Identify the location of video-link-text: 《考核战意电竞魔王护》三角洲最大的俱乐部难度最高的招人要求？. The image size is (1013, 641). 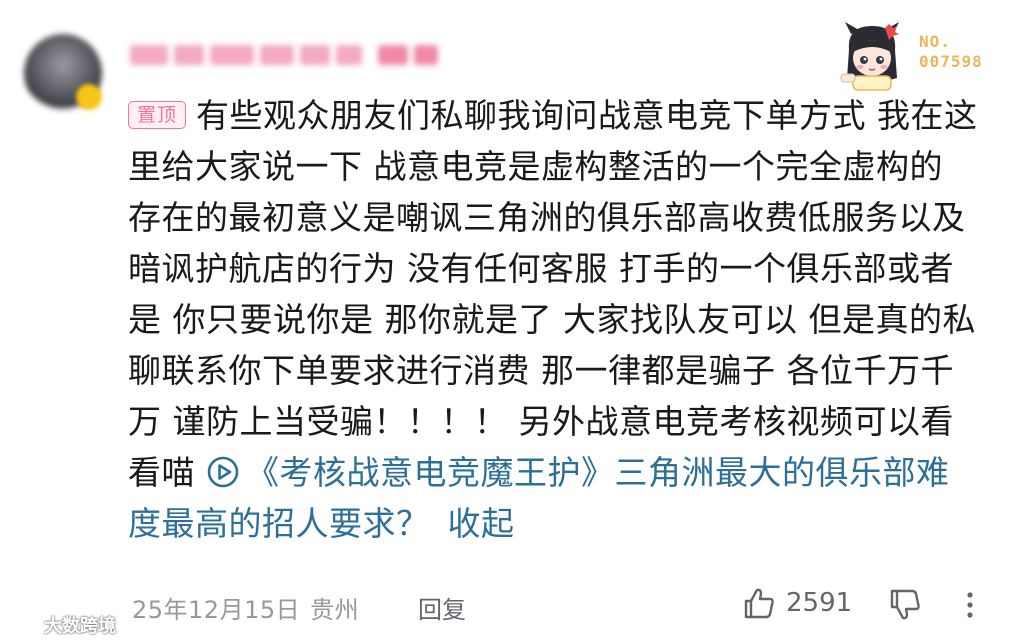
(539, 498).